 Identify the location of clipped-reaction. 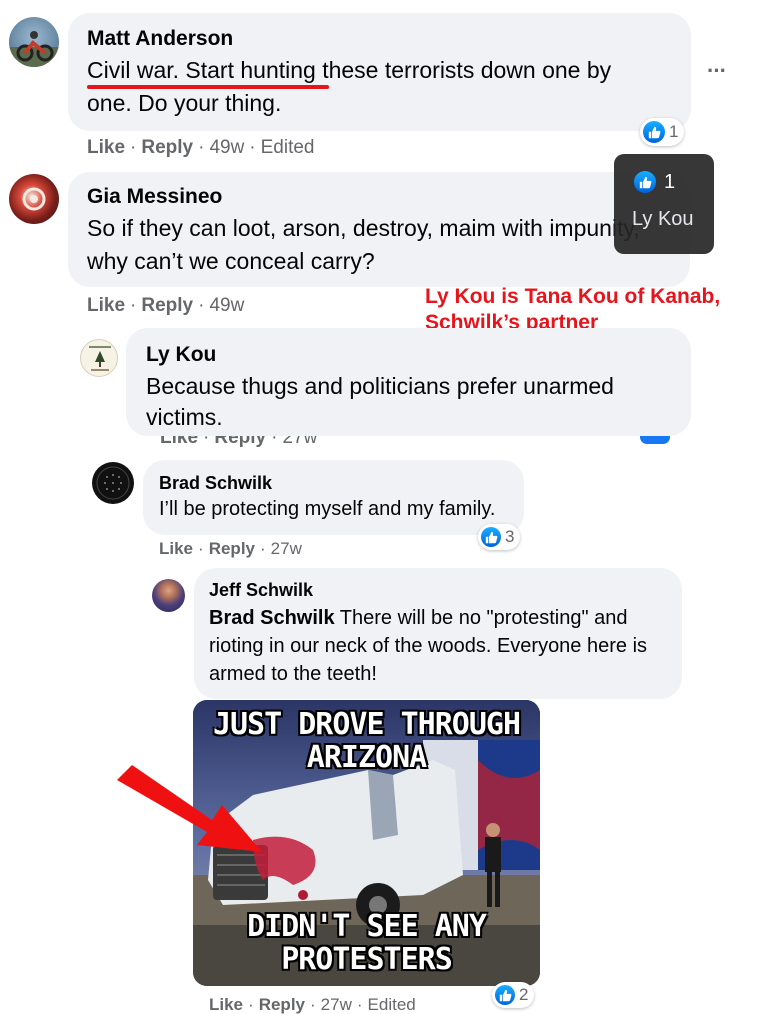
(655, 440).